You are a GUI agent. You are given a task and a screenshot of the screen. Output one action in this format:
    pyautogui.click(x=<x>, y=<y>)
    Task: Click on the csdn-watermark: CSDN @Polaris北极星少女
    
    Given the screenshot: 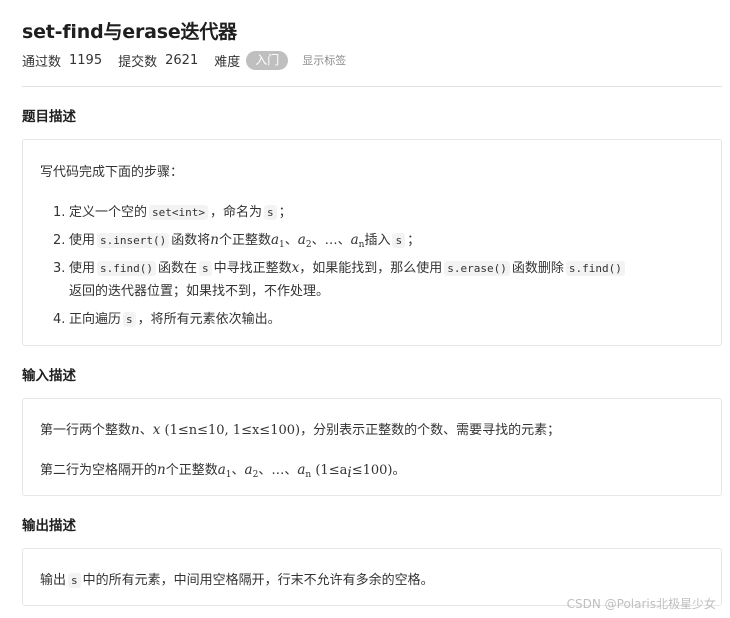 What is the action you would take?
    pyautogui.click(x=641, y=604)
    